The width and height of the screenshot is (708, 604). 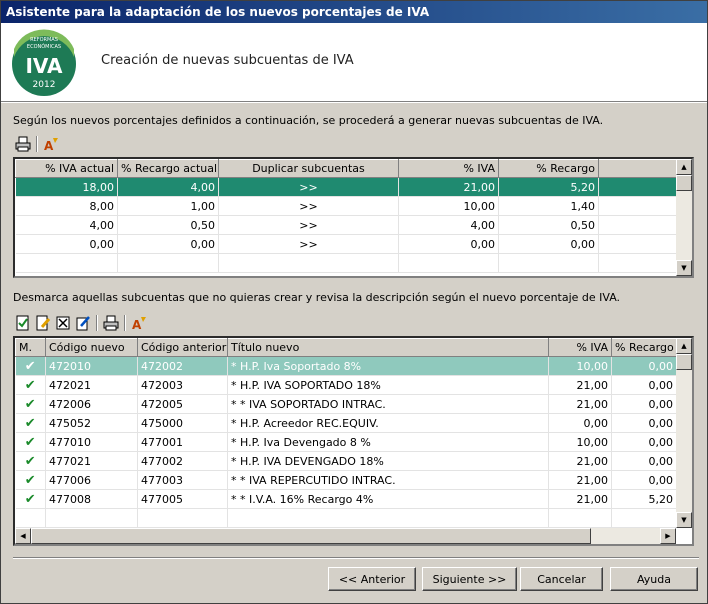 What do you see at coordinates (684, 217) in the screenshot?
I see `rates-vscroll: ▲ ▼` at bounding box center [684, 217].